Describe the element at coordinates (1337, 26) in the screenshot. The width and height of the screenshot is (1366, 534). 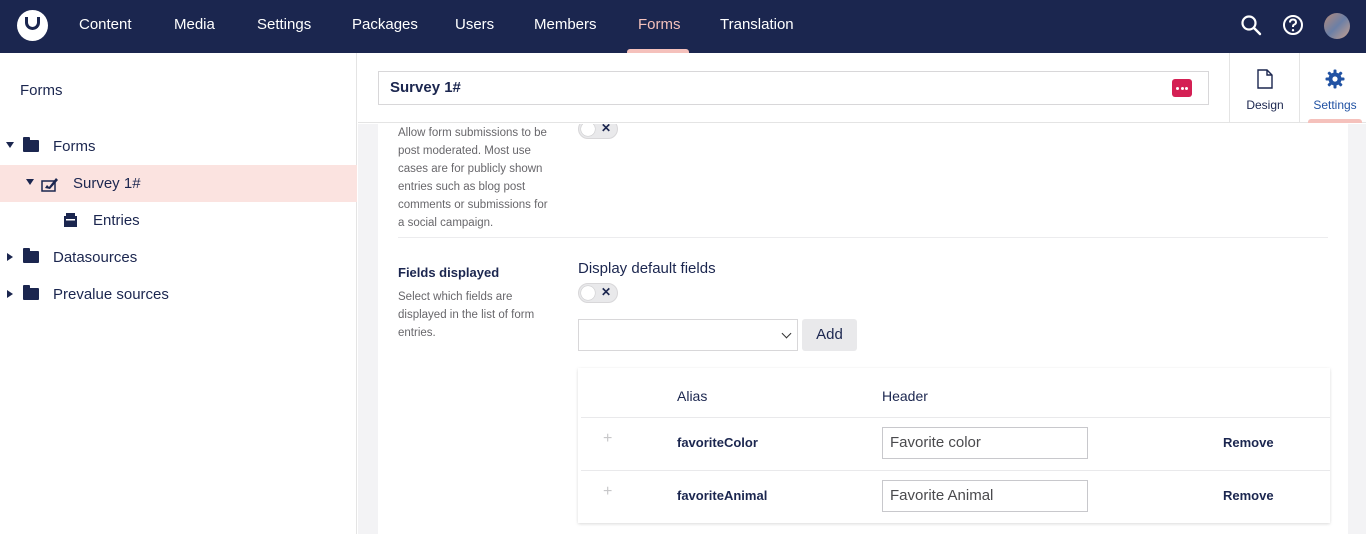
I see `user-avatar` at that location.